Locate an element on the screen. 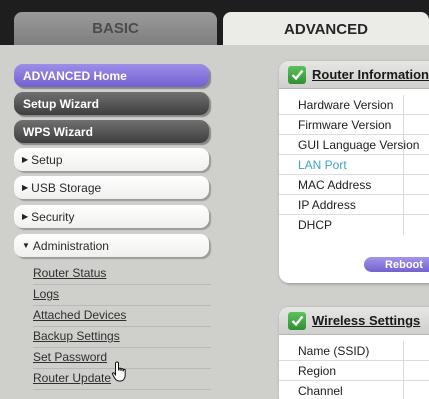  wireless-settings-header: Wireless Settings is located at coordinates (354, 321).